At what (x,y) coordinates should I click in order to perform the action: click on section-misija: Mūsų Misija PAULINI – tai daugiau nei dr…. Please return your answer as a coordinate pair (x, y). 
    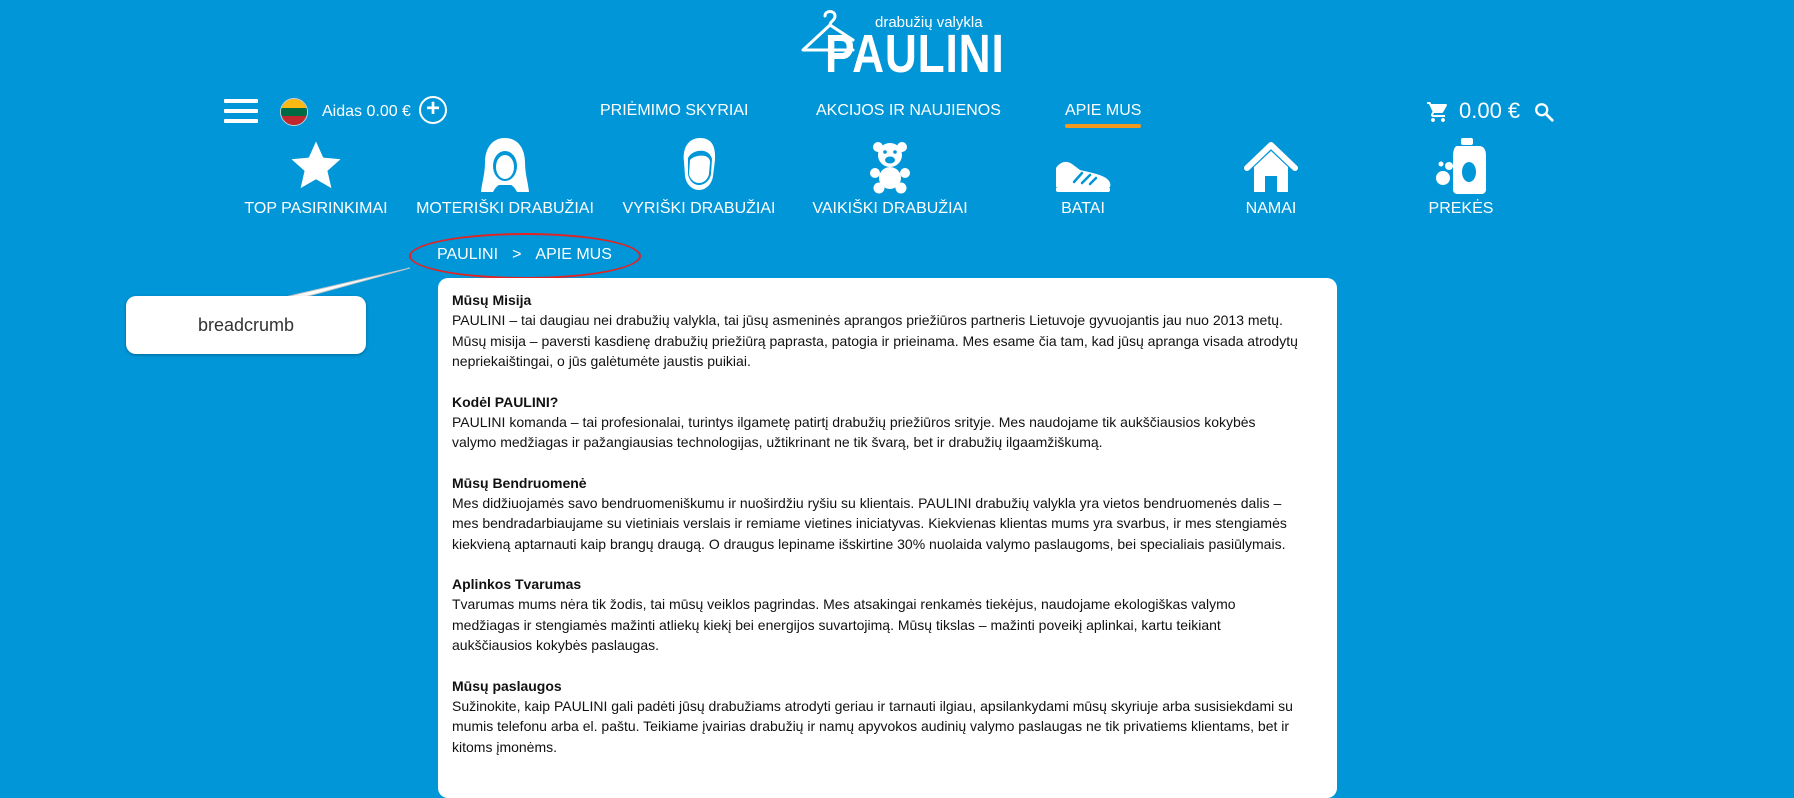
    Looking at the image, I should click on (887, 331).